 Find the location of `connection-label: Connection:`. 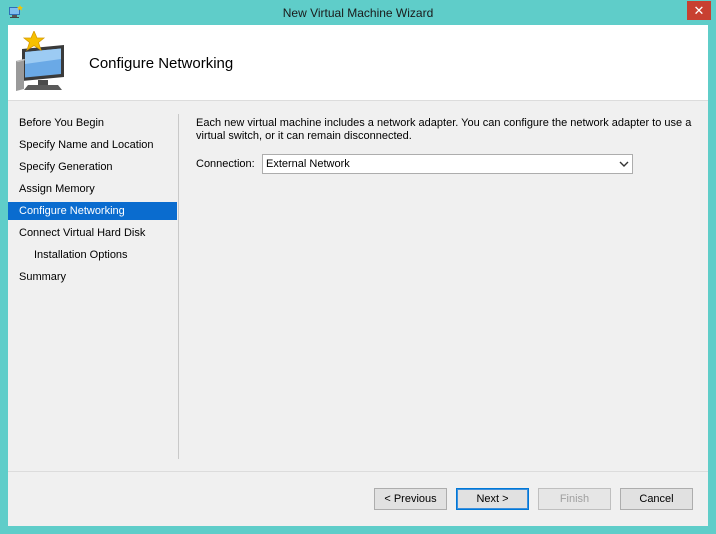

connection-label: Connection: is located at coordinates (225, 164).